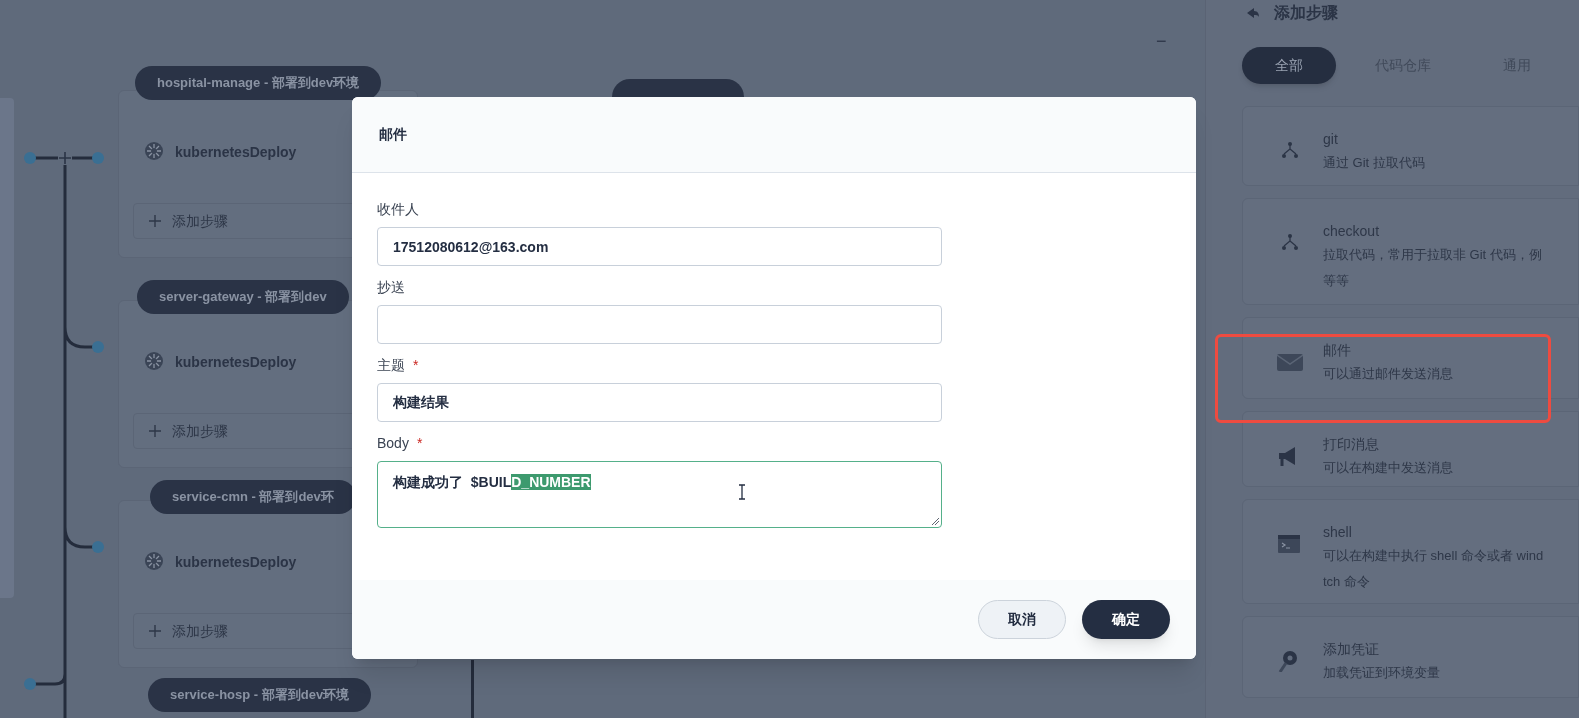 The image size is (1579, 718). Describe the element at coordinates (551, 482) in the screenshot. I see `text-selection: D_NUMBER` at that location.